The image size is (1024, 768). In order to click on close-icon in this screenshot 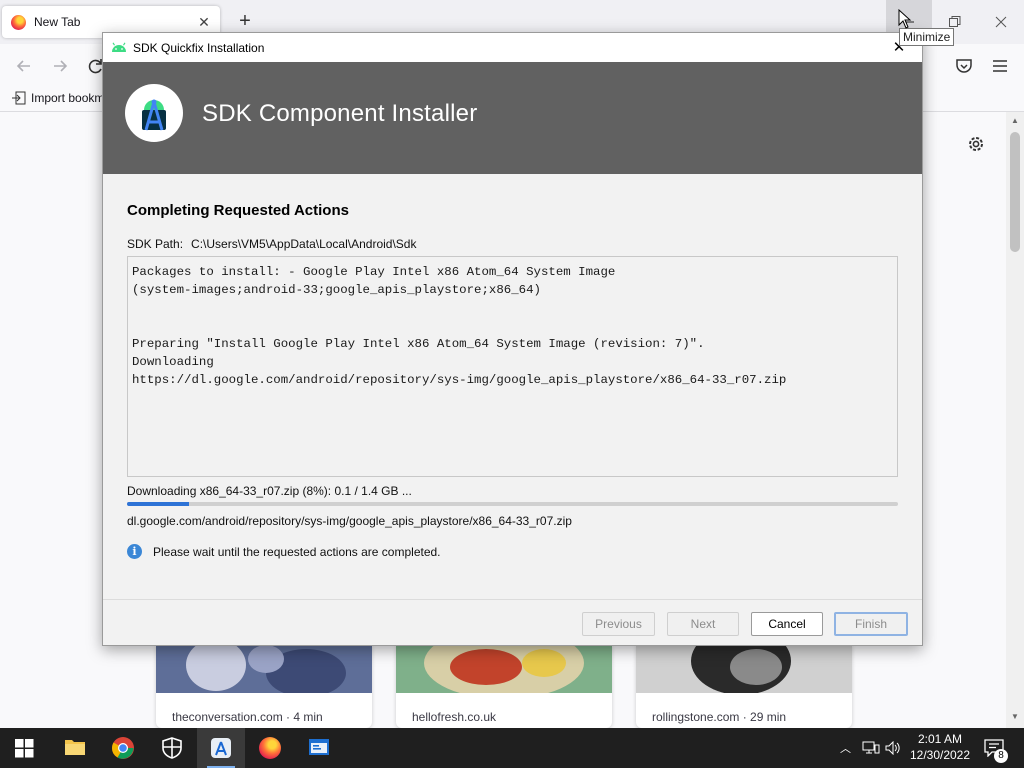, I will do `click(1001, 22)`.